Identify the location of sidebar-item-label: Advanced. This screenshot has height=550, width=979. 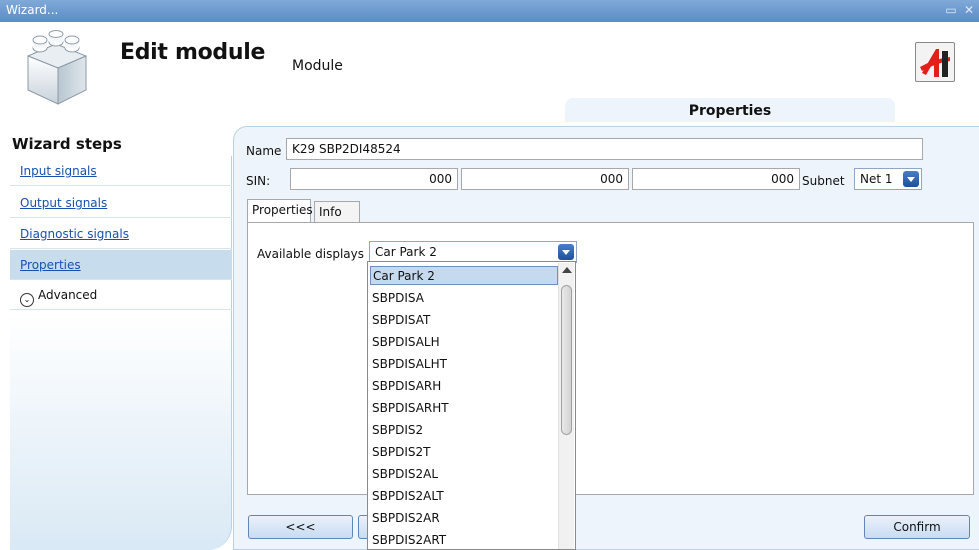
(68, 295).